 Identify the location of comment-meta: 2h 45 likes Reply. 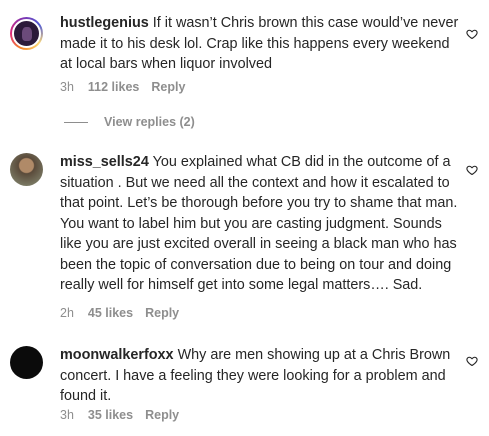
(119, 313).